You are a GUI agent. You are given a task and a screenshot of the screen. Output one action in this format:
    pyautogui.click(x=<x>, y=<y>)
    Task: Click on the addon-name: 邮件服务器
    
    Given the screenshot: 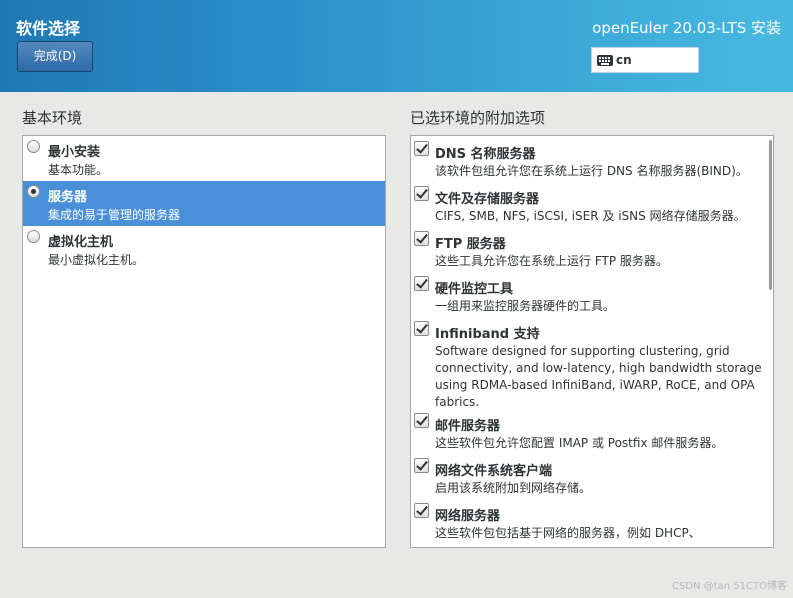 What is the action you would take?
    pyautogui.click(x=468, y=426)
    